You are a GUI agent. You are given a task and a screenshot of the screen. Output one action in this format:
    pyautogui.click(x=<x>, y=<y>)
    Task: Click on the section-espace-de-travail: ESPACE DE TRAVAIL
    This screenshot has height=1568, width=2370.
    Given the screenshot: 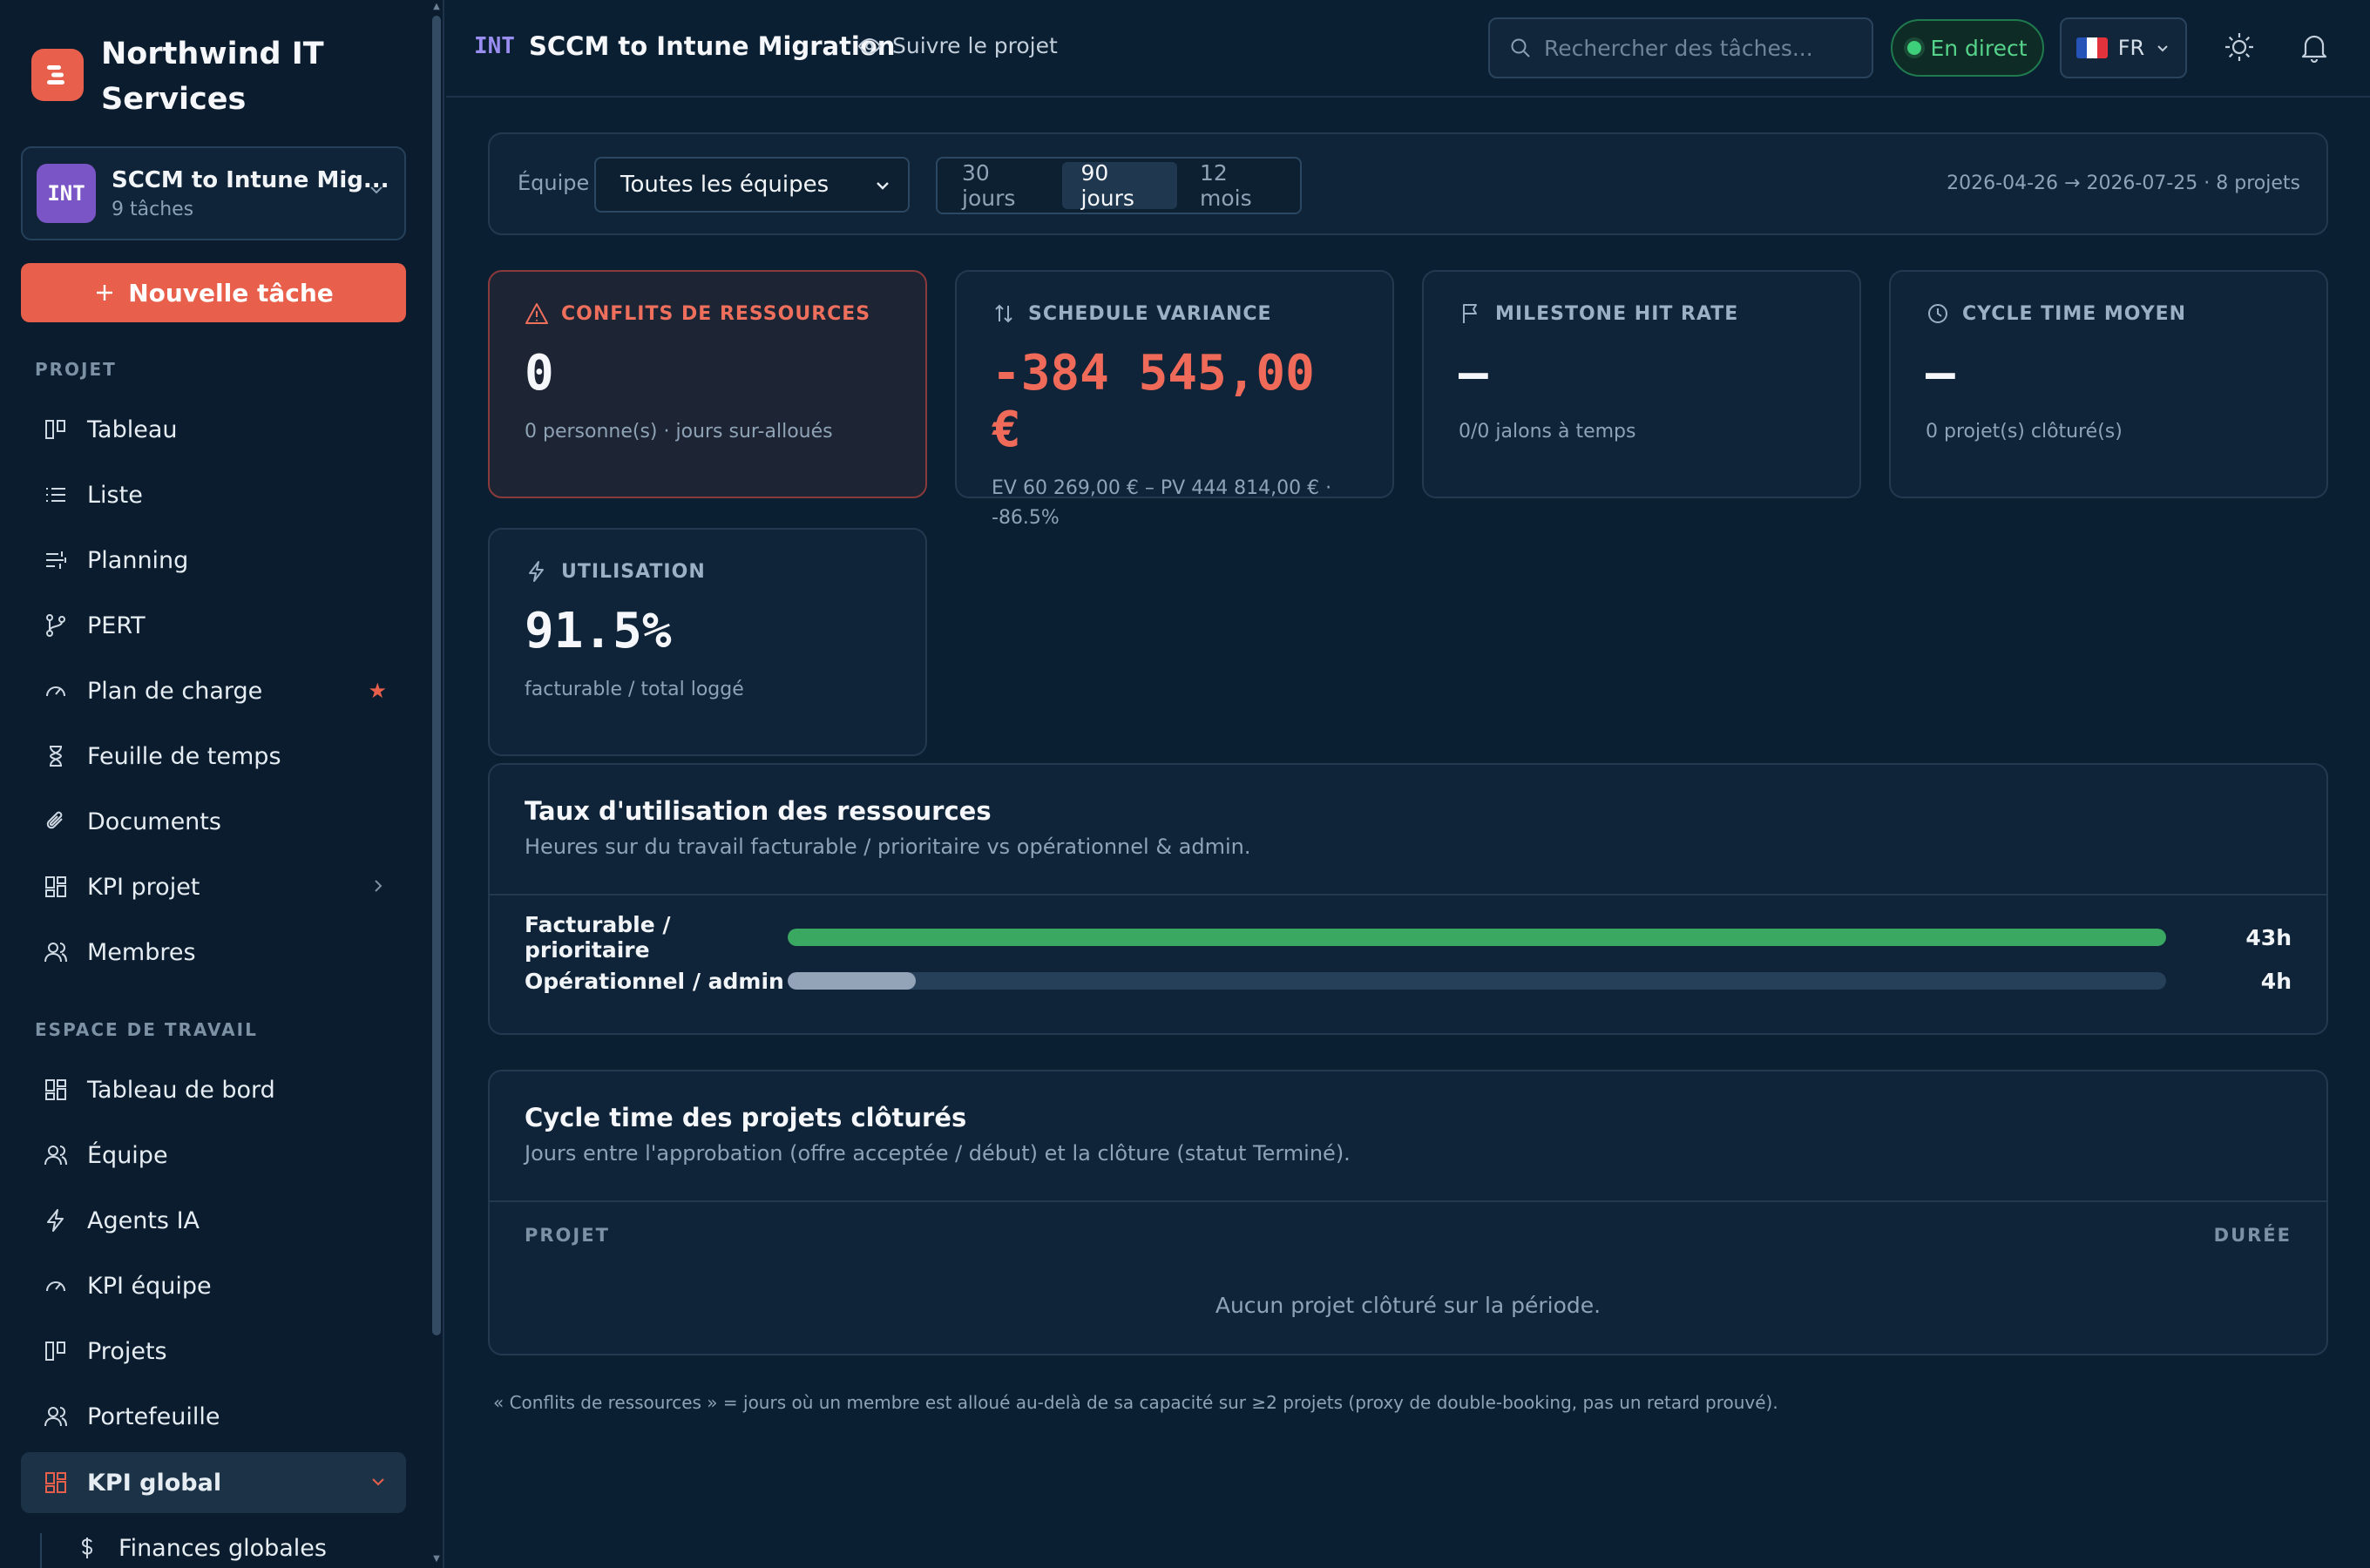 What is the action you would take?
    pyautogui.click(x=146, y=1029)
    